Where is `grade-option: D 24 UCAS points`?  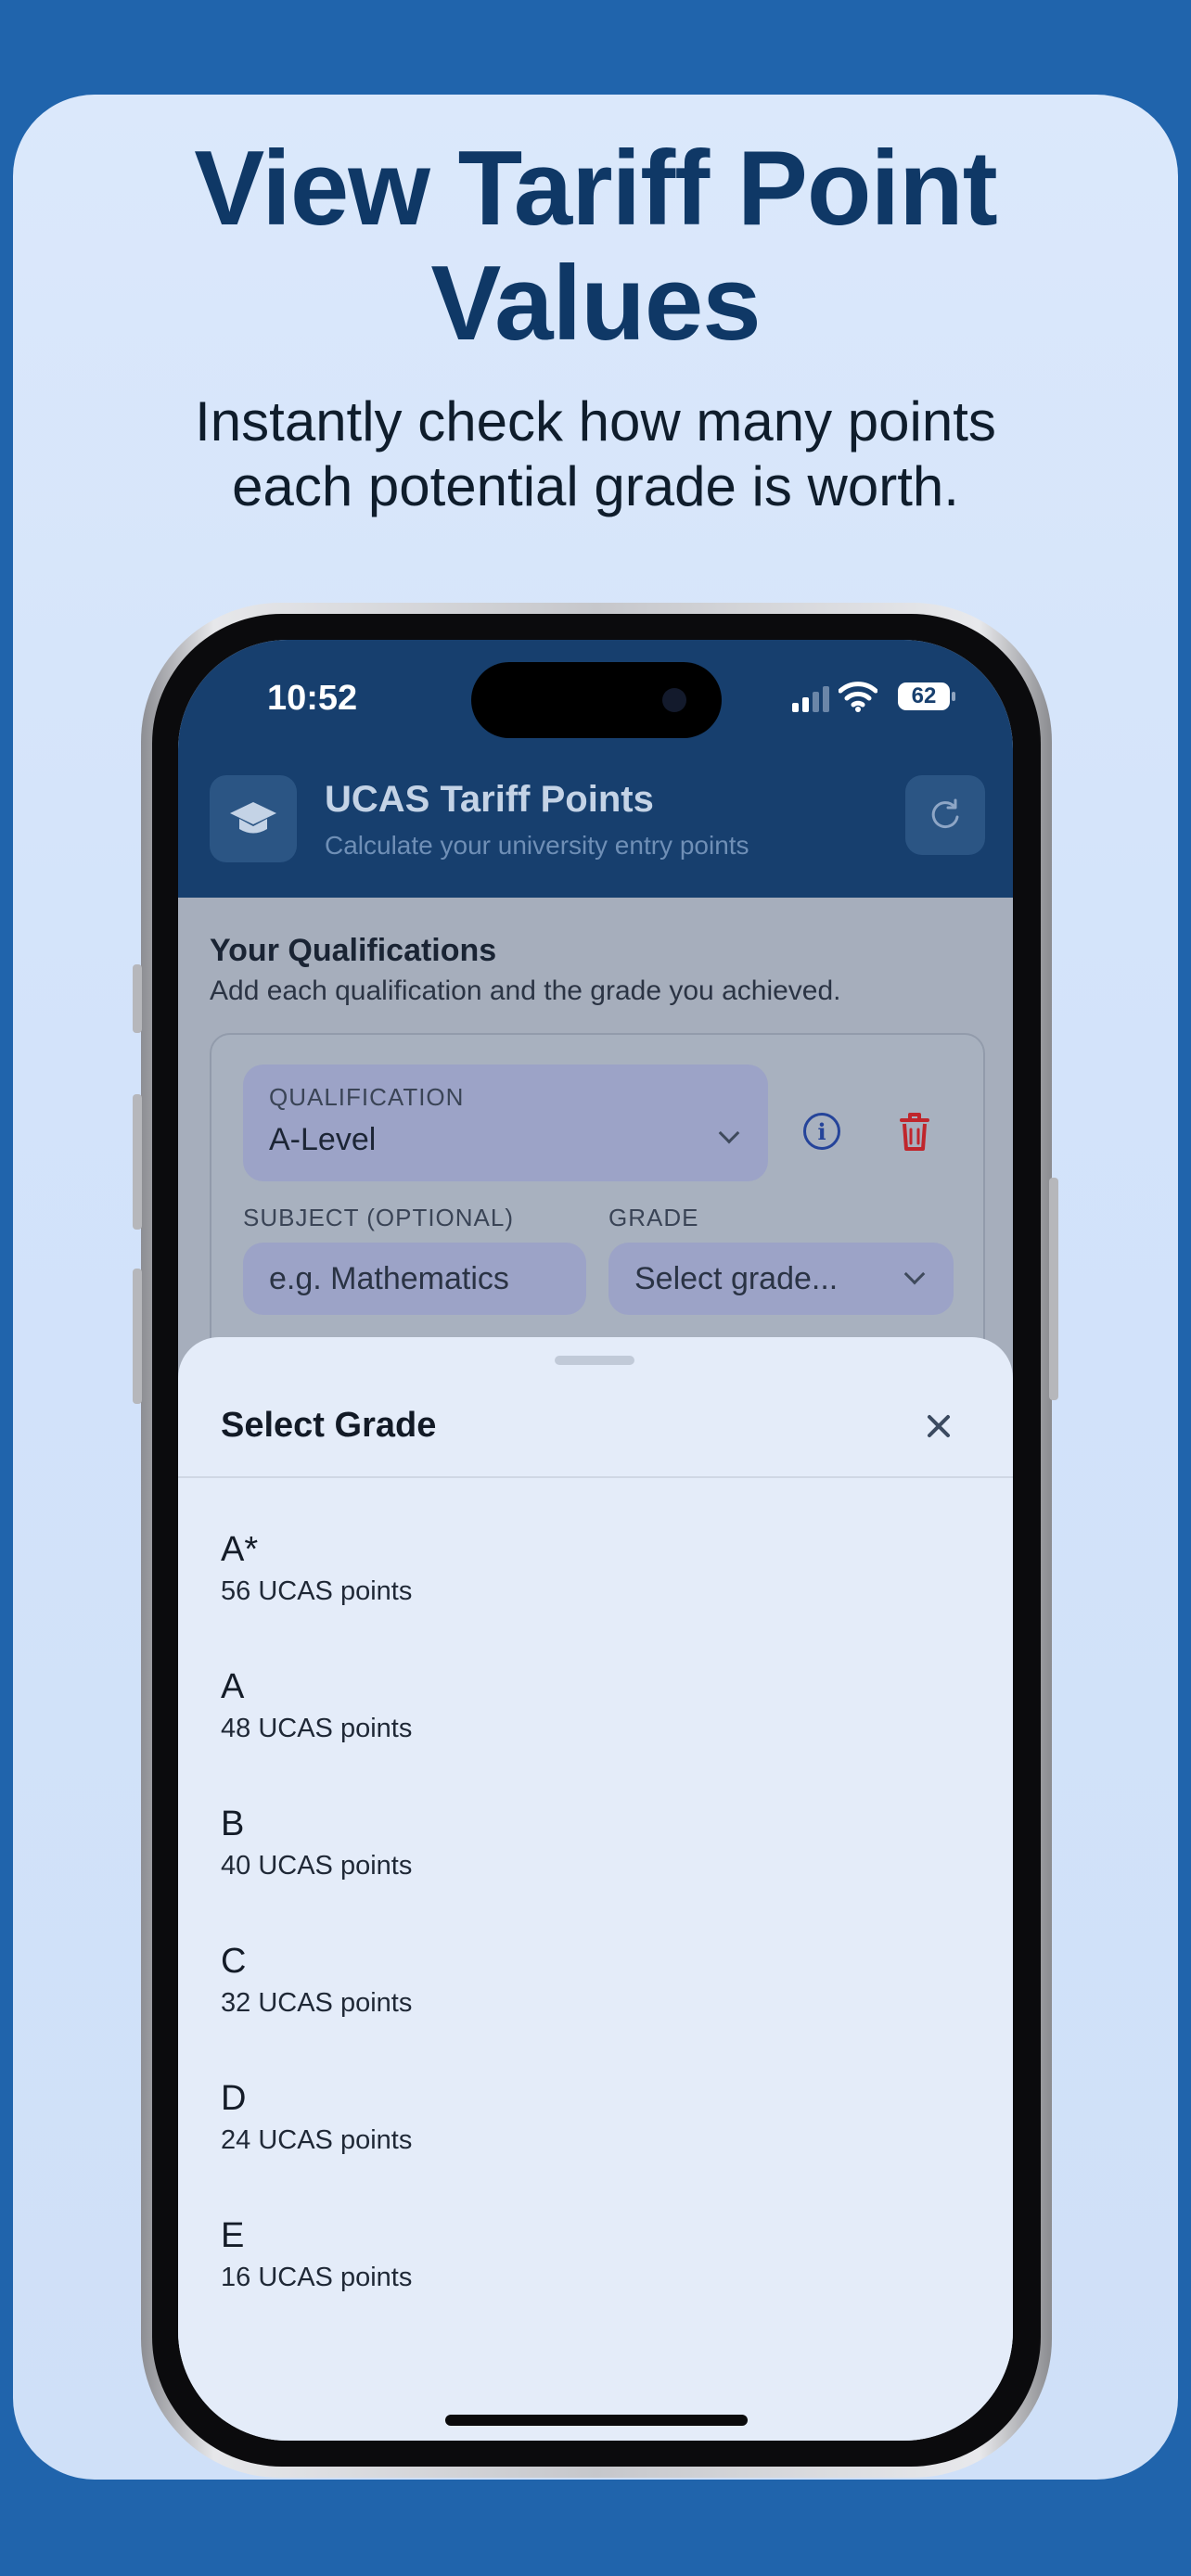
grade-option: D 24 UCAS points is located at coordinates (595, 2147).